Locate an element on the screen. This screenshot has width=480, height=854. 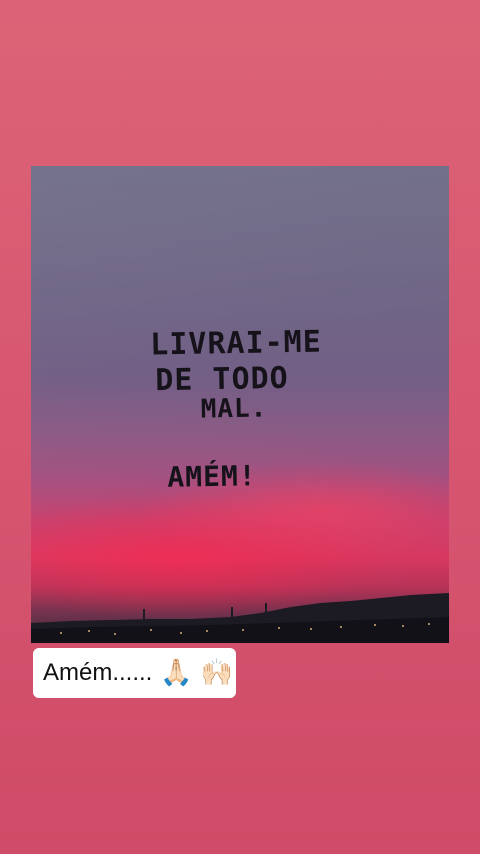
caption-sticker: Amém...... 🙏🏻 🙌🏻 is located at coordinates (134, 673).